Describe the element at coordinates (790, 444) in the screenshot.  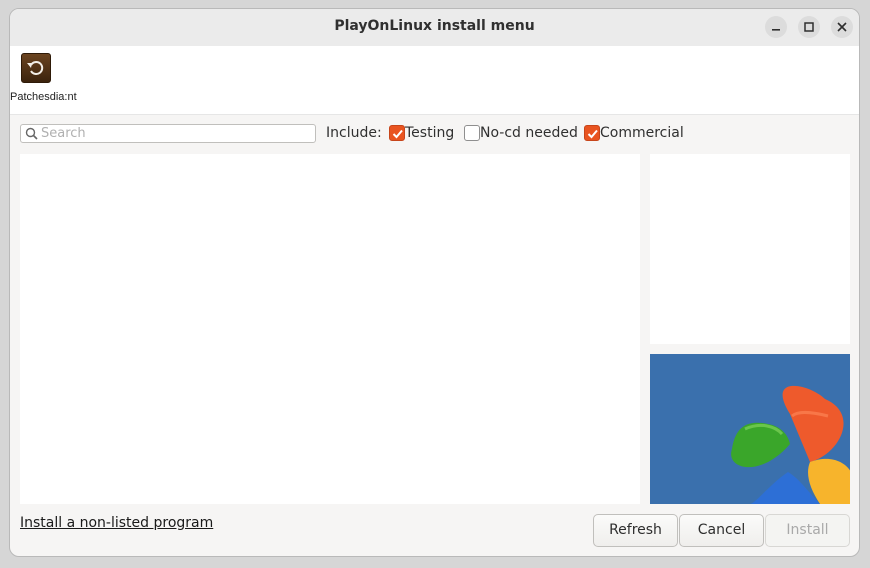
I see `clover-logo-icon` at that location.